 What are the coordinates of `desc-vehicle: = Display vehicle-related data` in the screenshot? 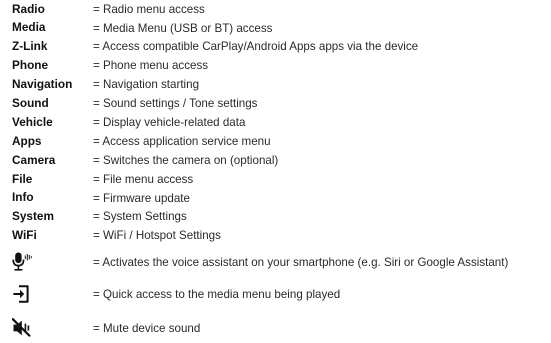 It's located at (169, 122).